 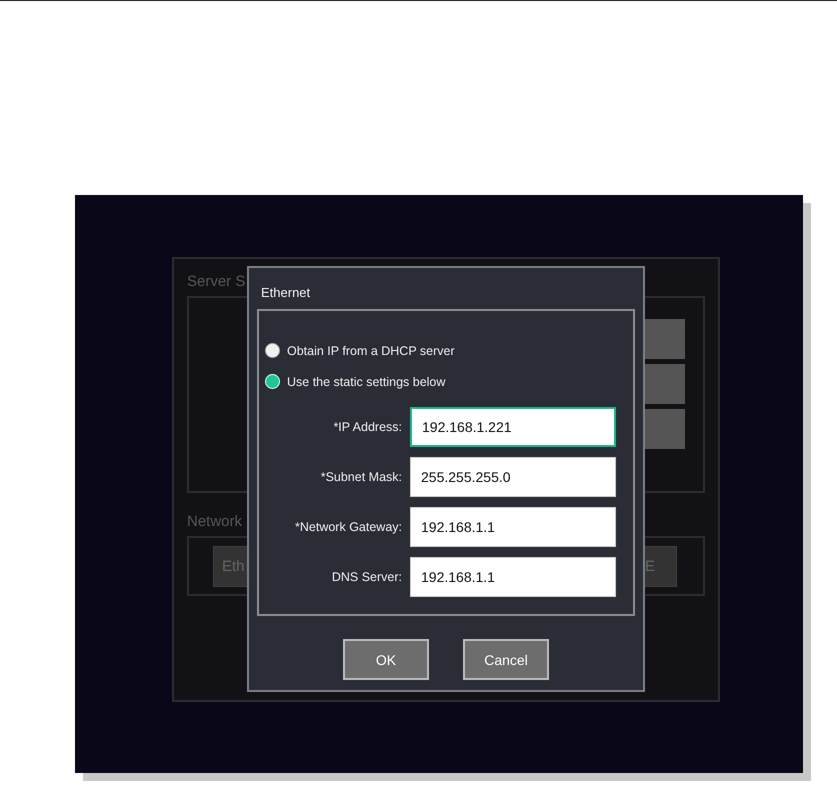 What do you see at coordinates (348, 527) in the screenshot?
I see `field-label: *Network Gateway:` at bounding box center [348, 527].